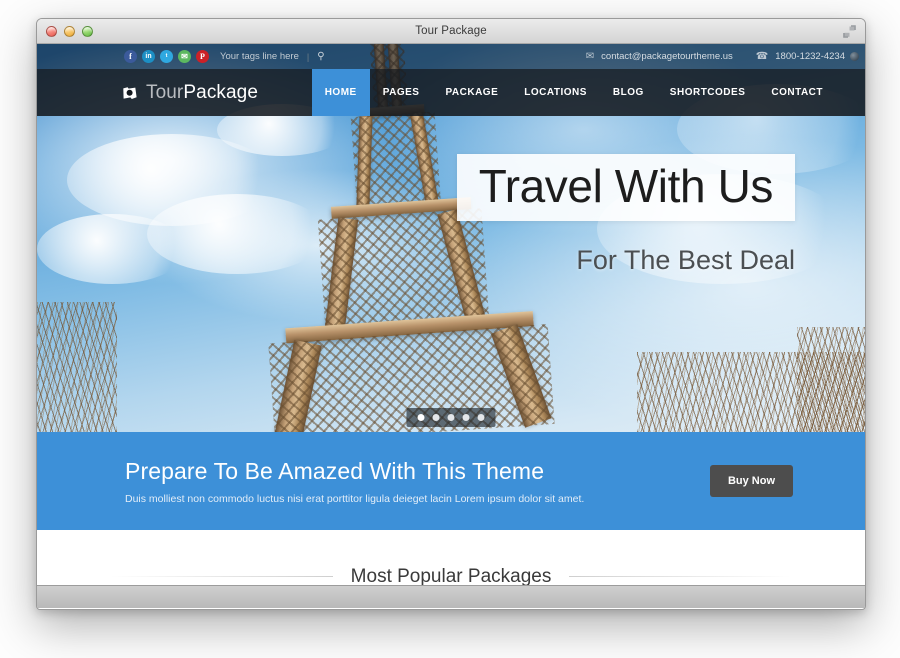 This screenshot has height=658, width=900. I want to click on carousel-pagination, so click(451, 417).